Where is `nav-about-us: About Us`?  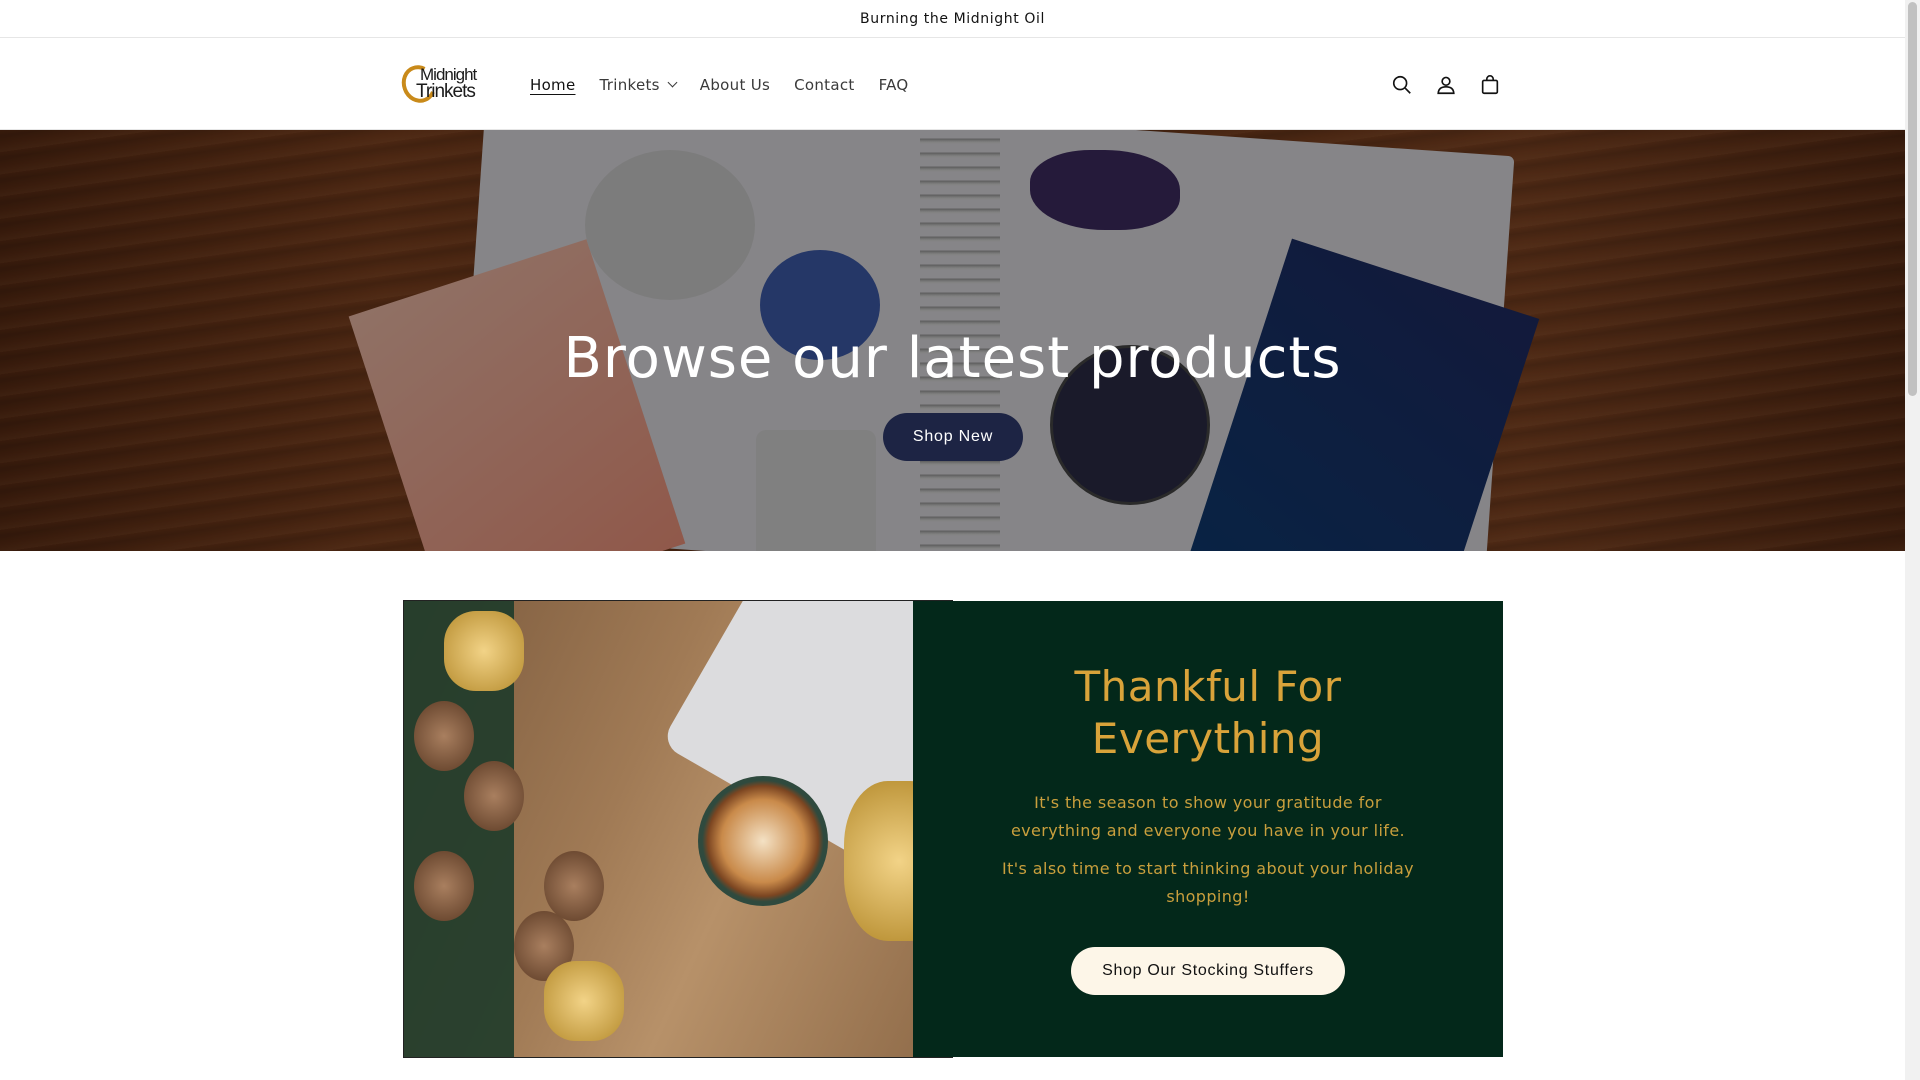 nav-about-us: About Us is located at coordinates (735, 85).